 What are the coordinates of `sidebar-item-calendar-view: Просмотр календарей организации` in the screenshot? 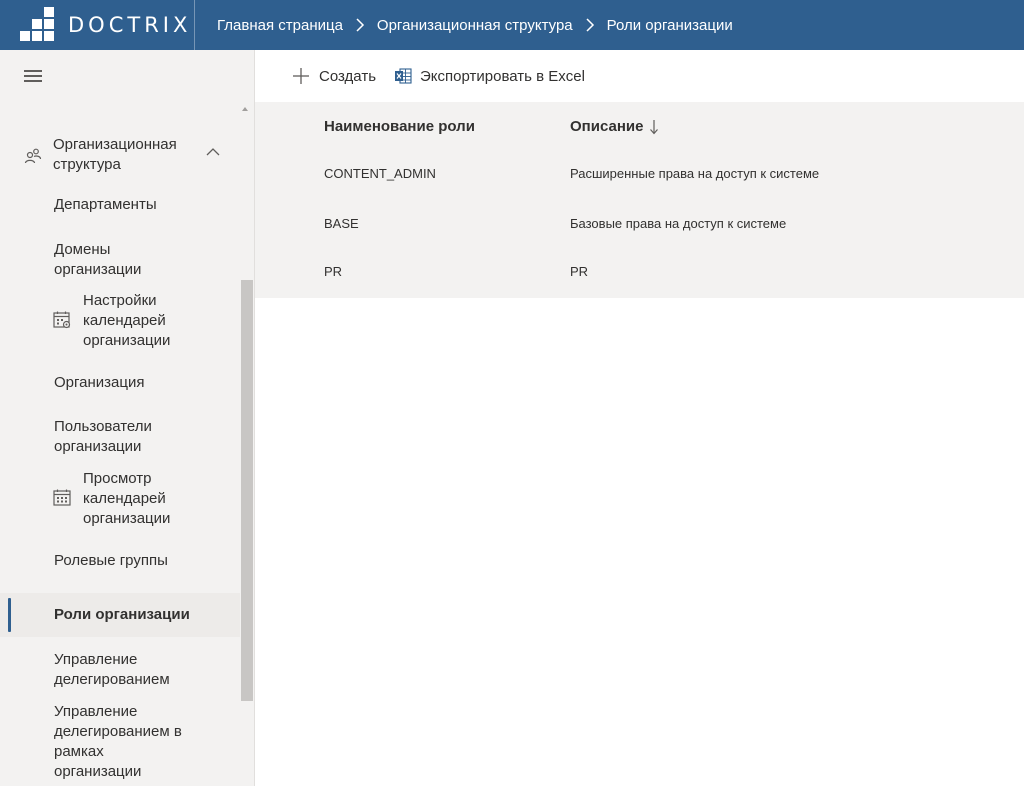 It's located at (120, 501).